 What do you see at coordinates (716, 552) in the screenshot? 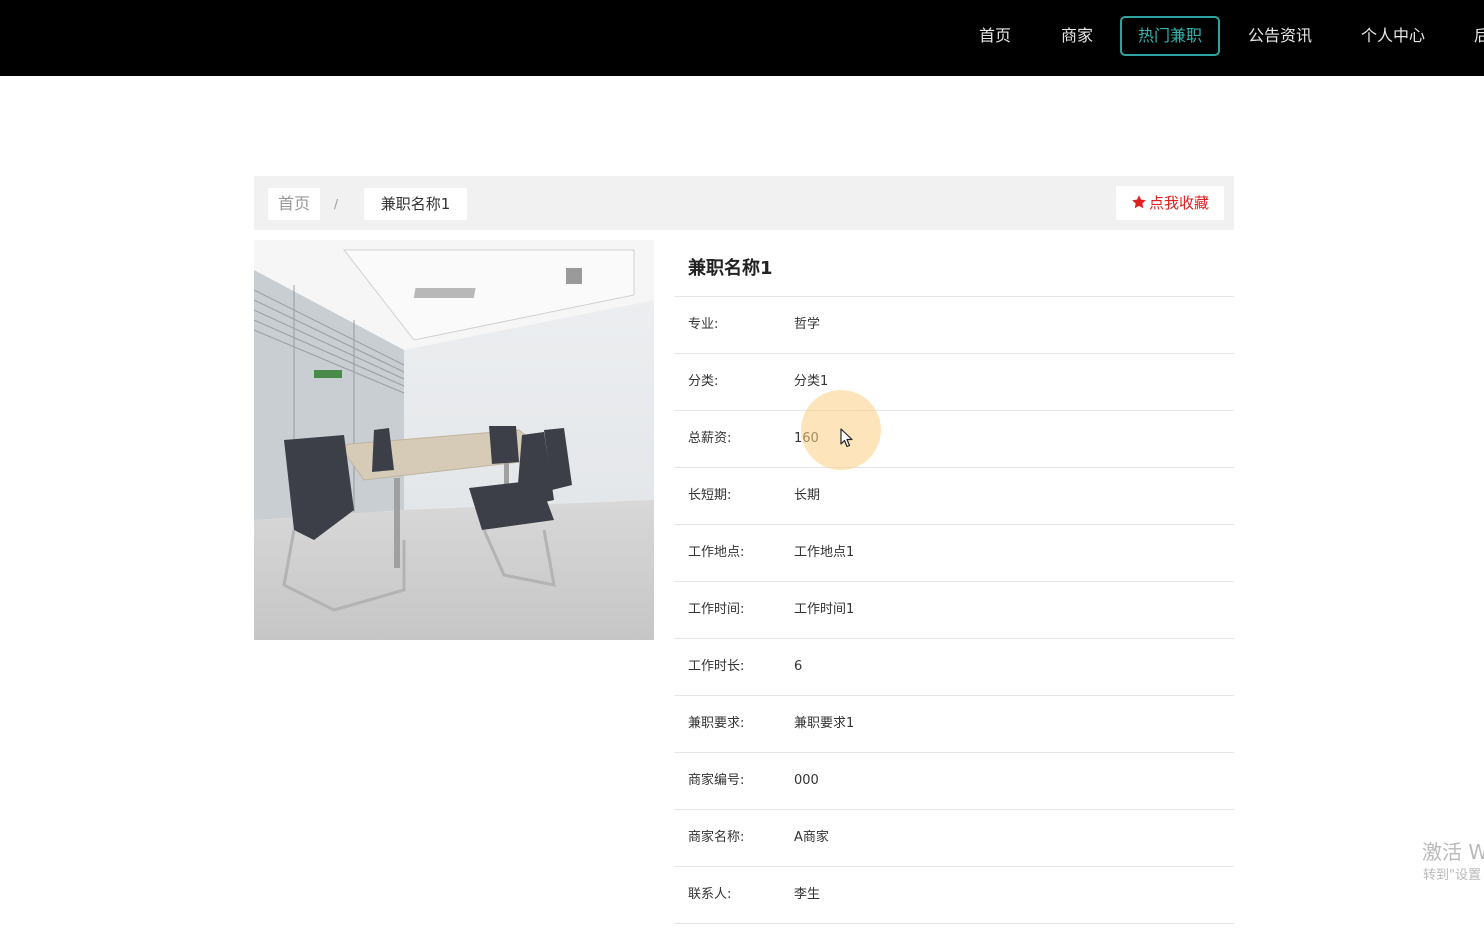
I see `detail-label: 工作地点:` at bounding box center [716, 552].